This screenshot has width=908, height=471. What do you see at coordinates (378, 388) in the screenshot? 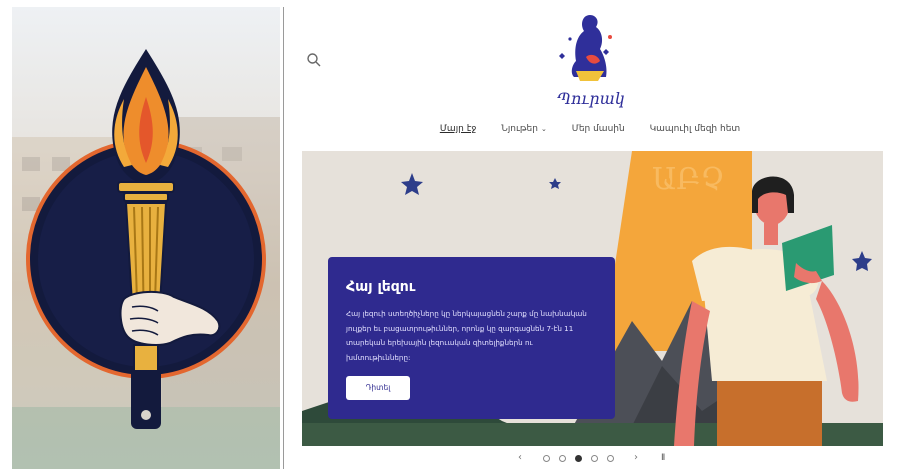
I see `view-button: Դիտել` at bounding box center [378, 388].